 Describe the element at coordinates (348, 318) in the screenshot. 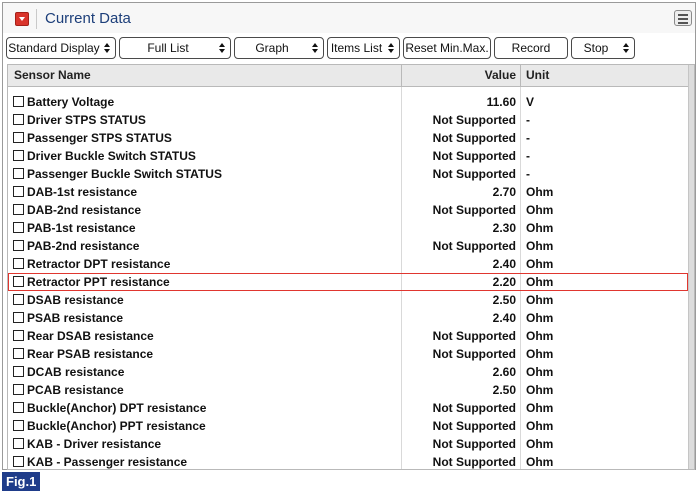

I see `table-row: PSAB resistance 2.40 Ohm` at that location.